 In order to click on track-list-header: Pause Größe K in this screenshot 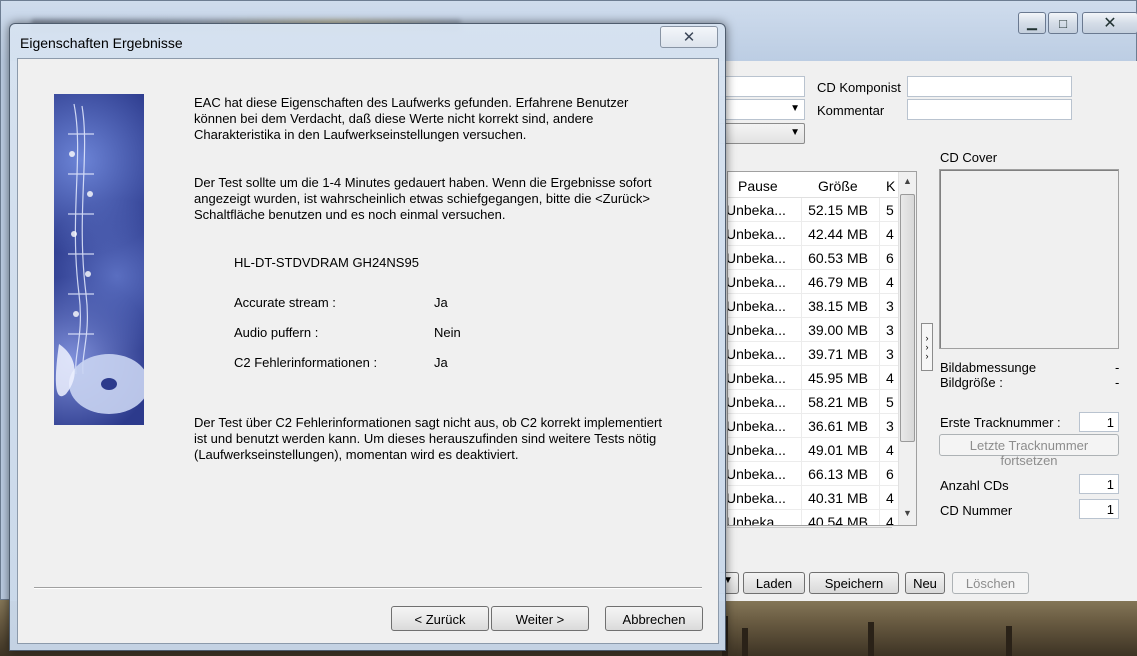, I will do `click(814, 185)`.